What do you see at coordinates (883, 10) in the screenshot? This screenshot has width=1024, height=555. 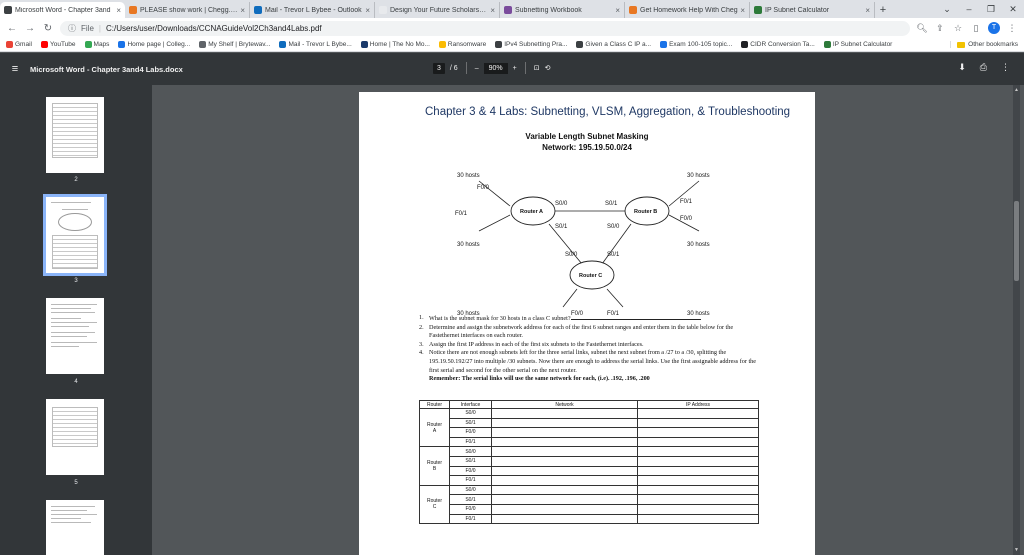 I see `new-tab-button: +` at bounding box center [883, 10].